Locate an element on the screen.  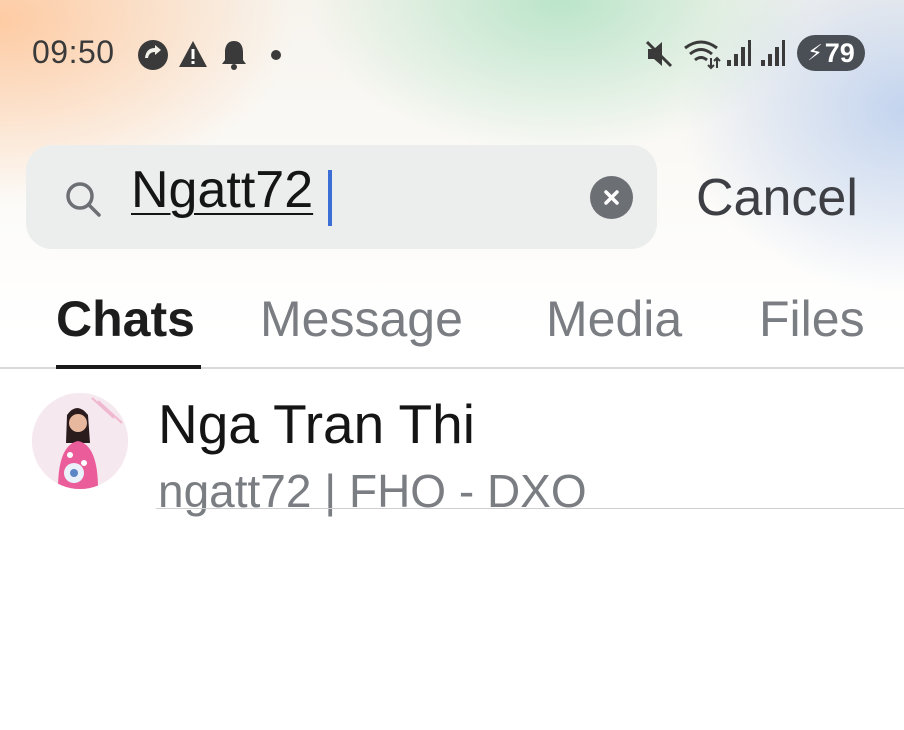
clear-search-button is located at coordinates (611, 197).